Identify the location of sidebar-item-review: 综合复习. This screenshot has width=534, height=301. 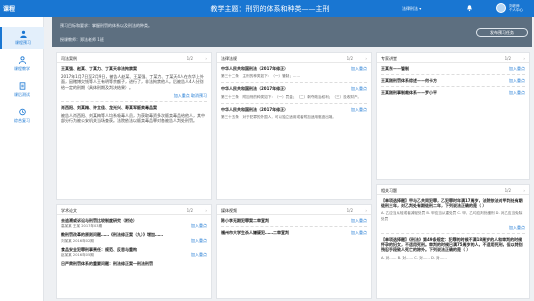
(22, 116).